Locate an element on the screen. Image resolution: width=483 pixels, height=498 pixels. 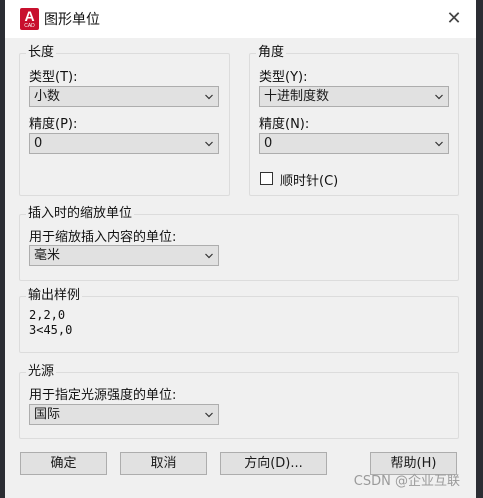
length-type-label: 类型(T): is located at coordinates (53, 77).